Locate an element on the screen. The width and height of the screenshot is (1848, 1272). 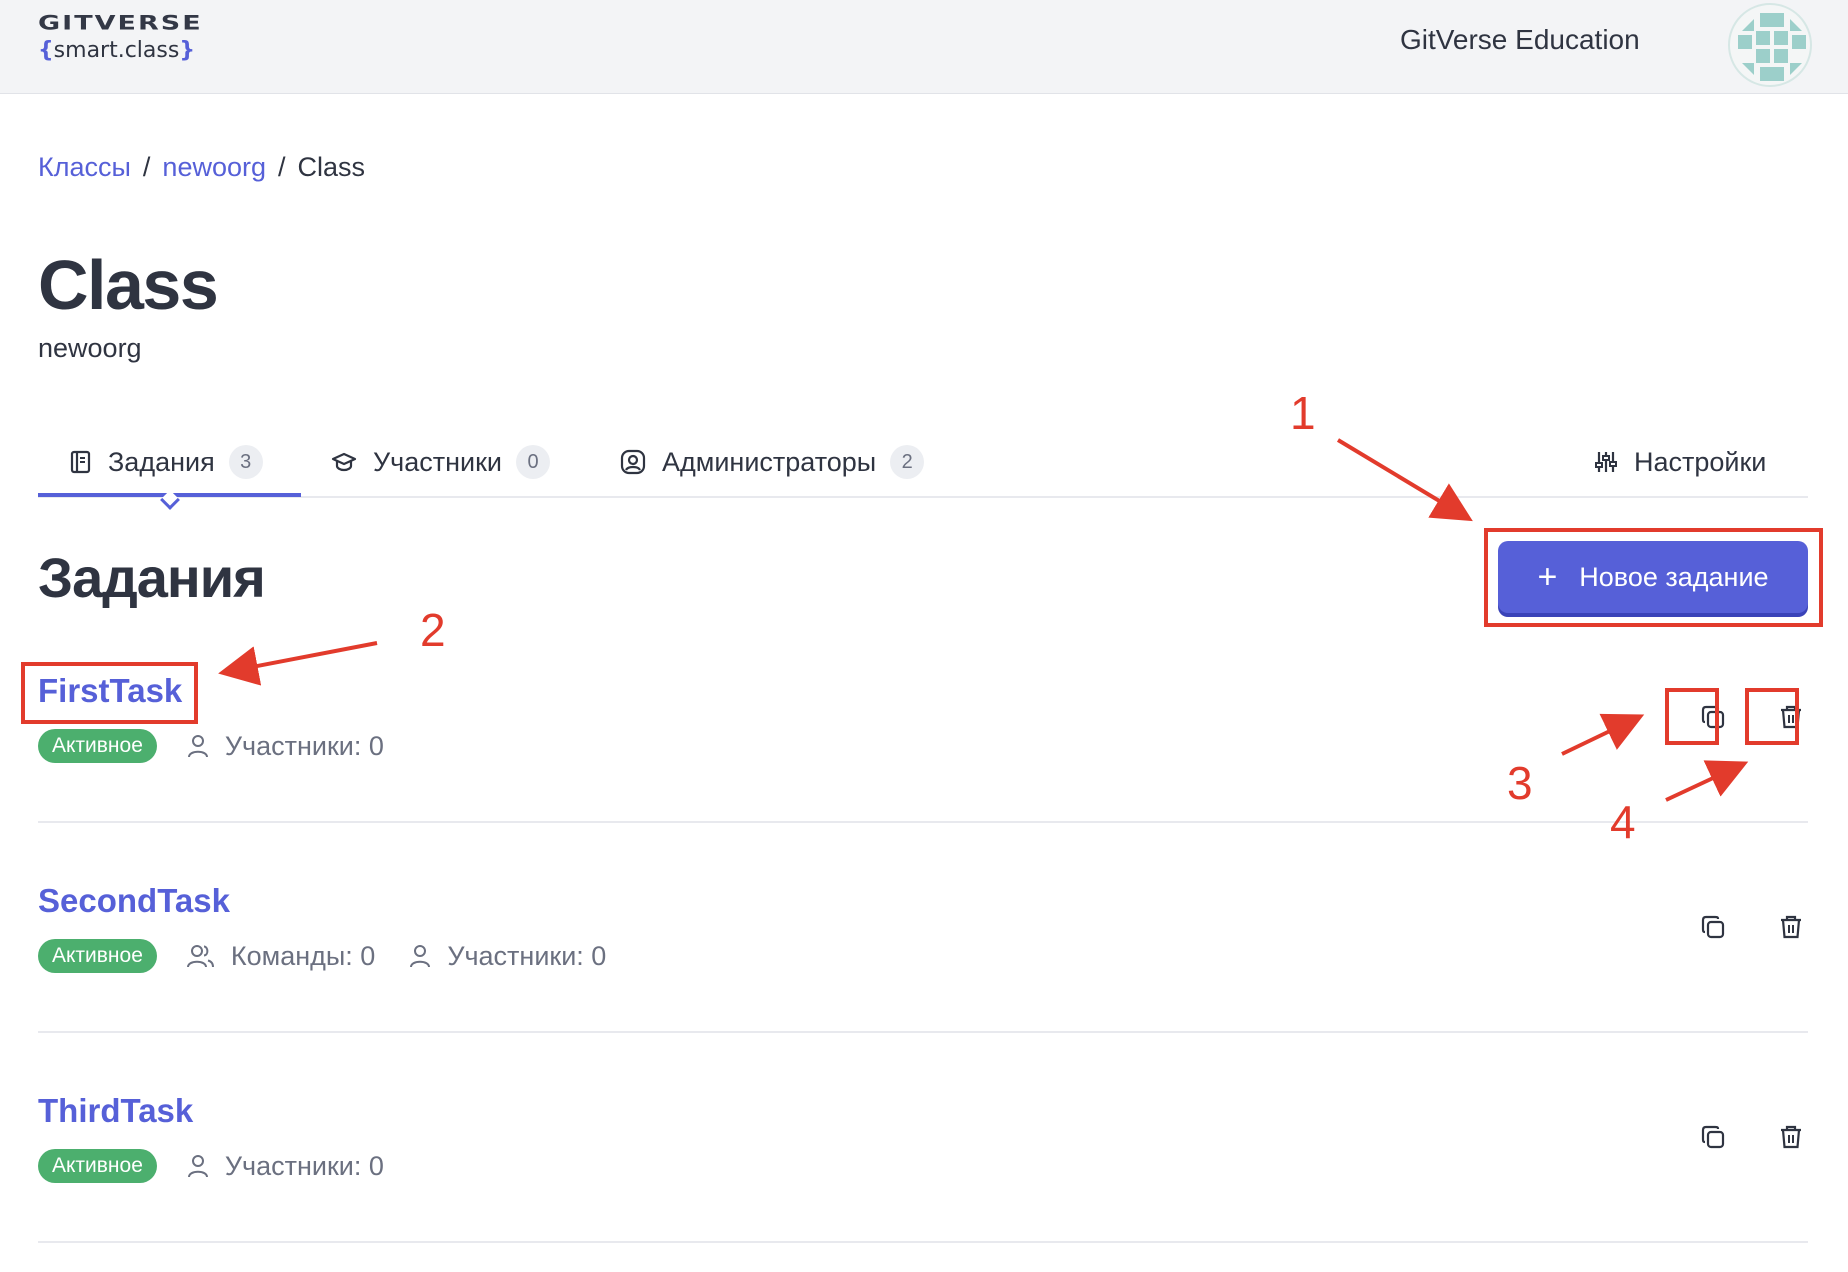
tab-participants: Участники 0 is located at coordinates (440, 462).